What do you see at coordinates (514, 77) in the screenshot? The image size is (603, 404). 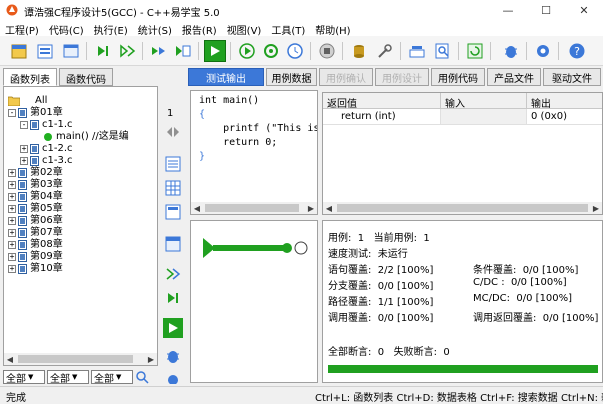 I see `tab-product-file: 产品文件` at bounding box center [514, 77].